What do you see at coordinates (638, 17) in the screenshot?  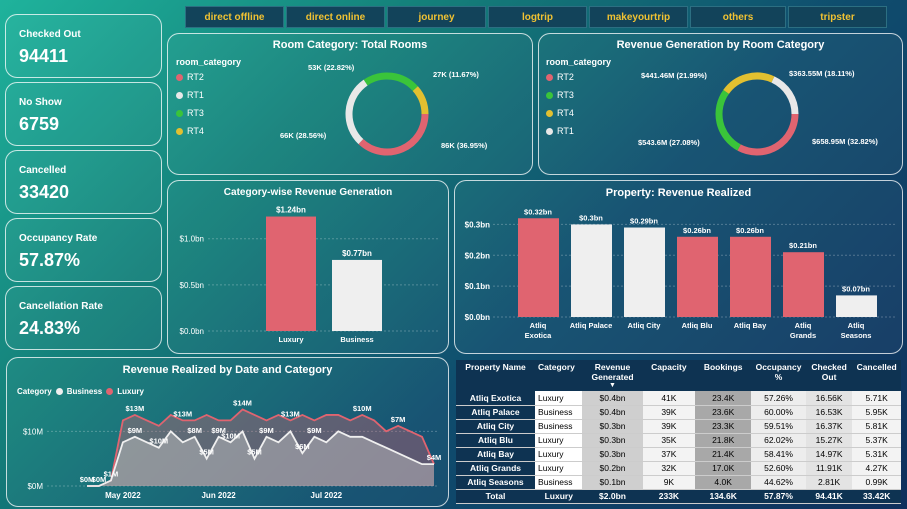 I see `channel-makeyourtrip: makeyourtrip` at bounding box center [638, 17].